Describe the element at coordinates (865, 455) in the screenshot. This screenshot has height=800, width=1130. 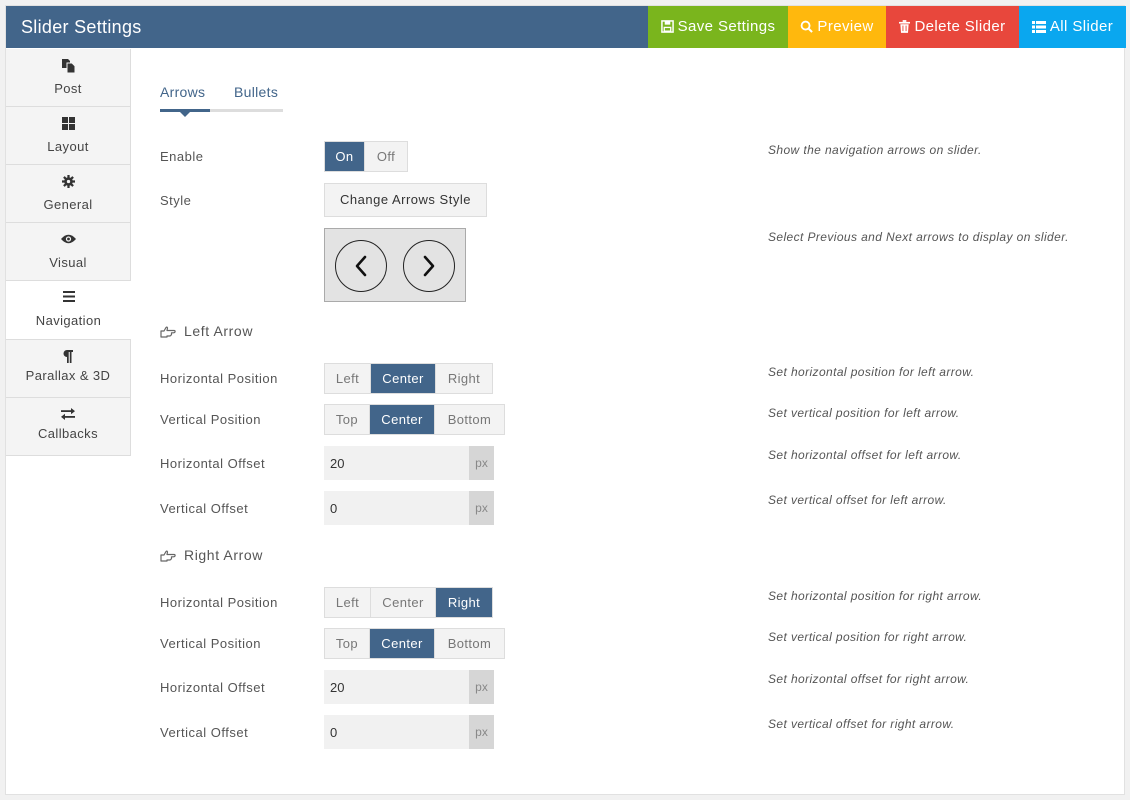
I see `left-hoff-description: Set horizontal offset for left arrow.` at that location.